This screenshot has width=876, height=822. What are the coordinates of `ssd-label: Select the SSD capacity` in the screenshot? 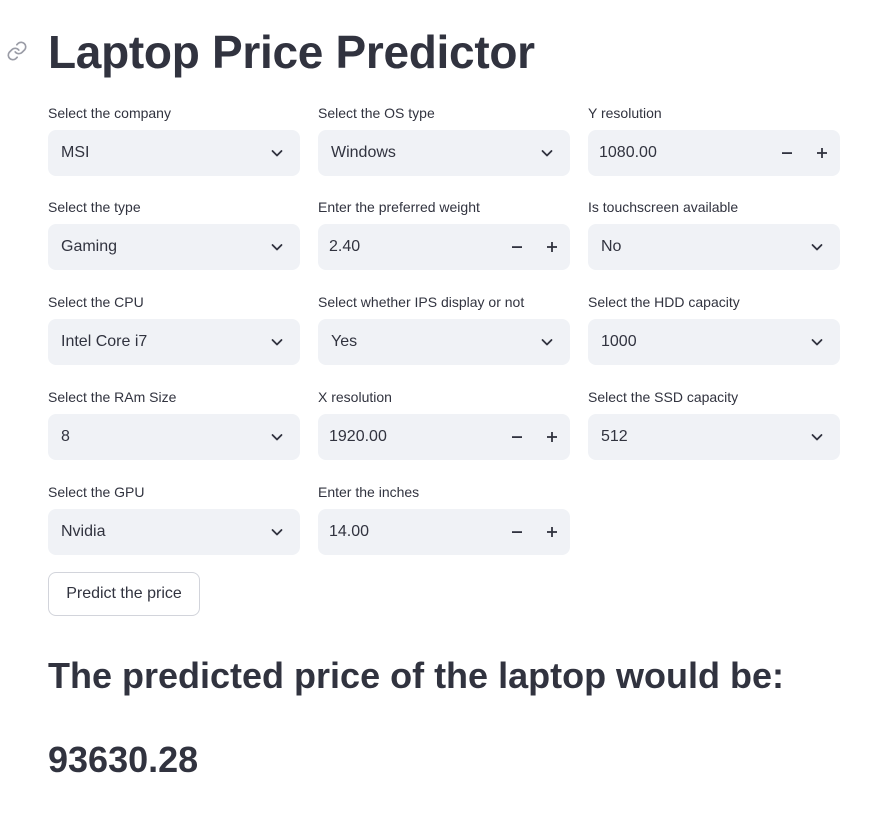 It's located at (663, 397).